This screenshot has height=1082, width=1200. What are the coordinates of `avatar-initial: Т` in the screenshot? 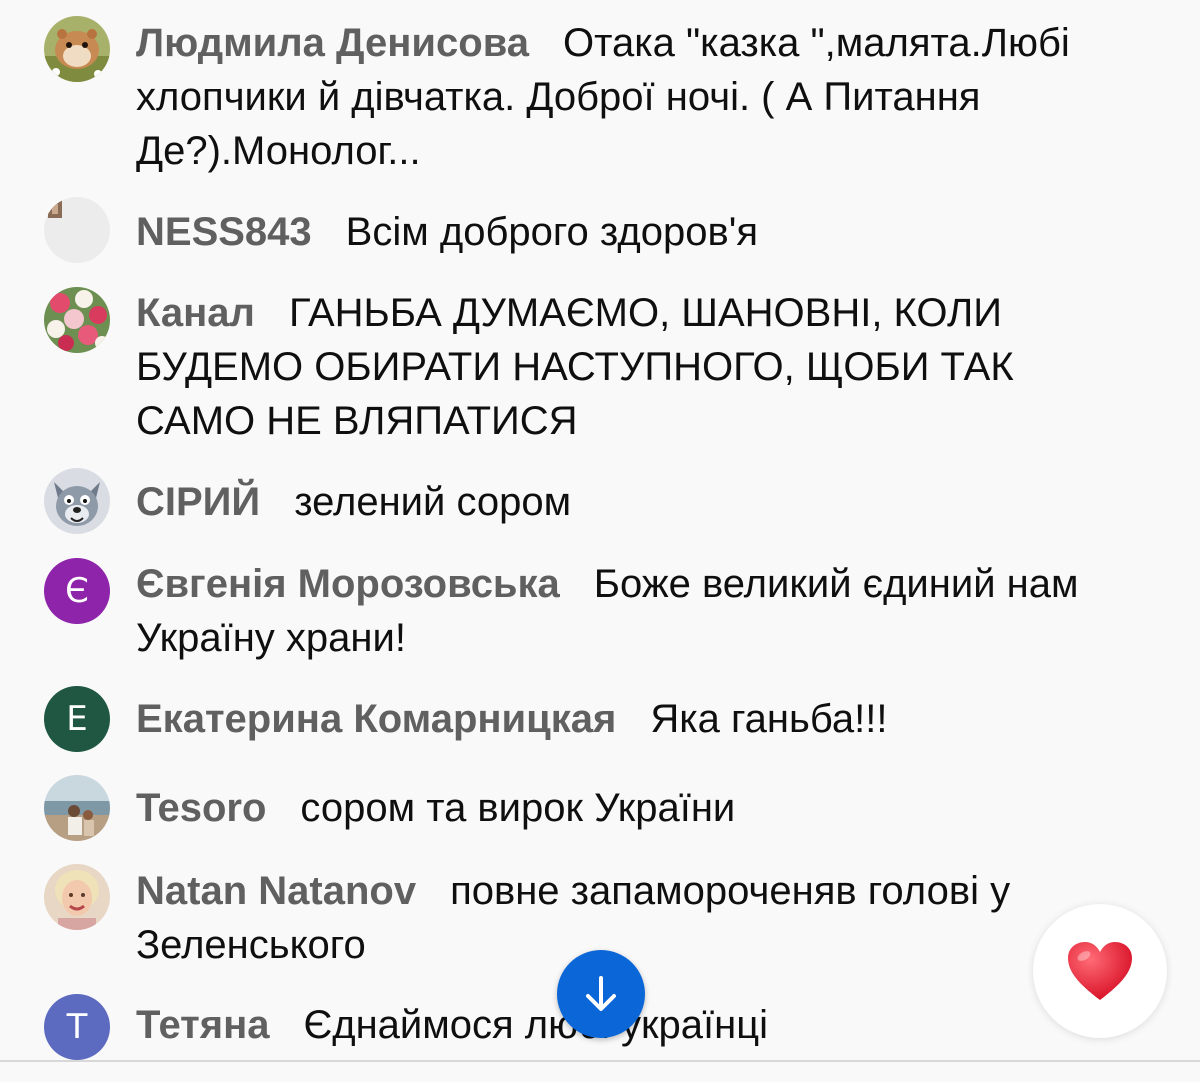 It's located at (77, 1027).